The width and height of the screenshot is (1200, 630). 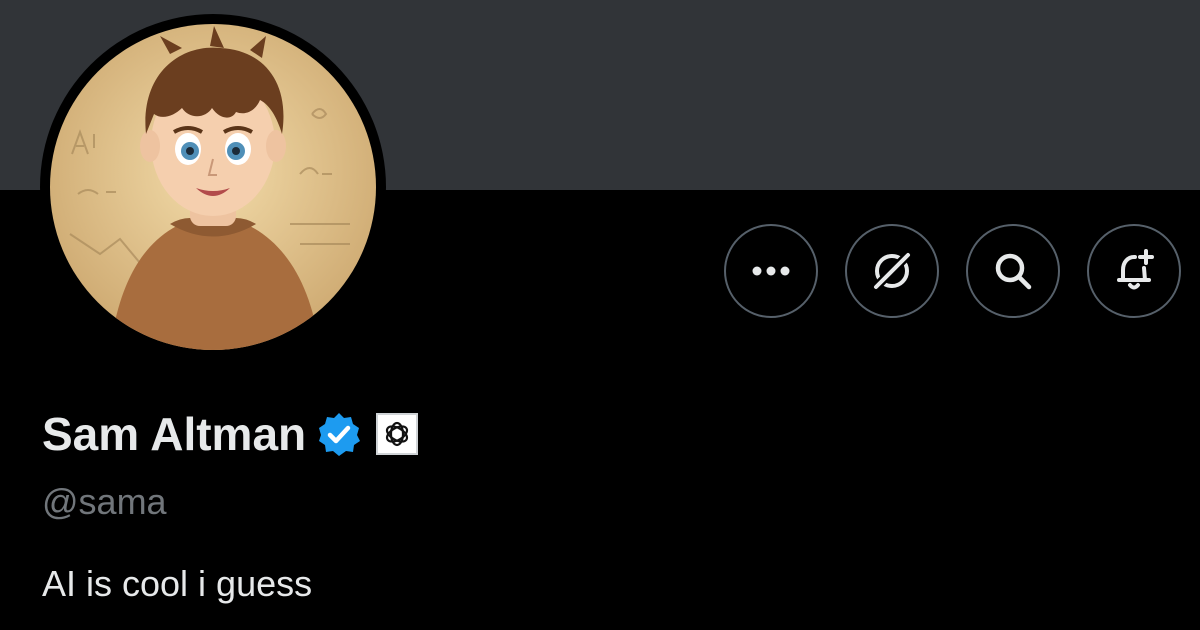 I want to click on openai-logo-icon, so click(x=397, y=434).